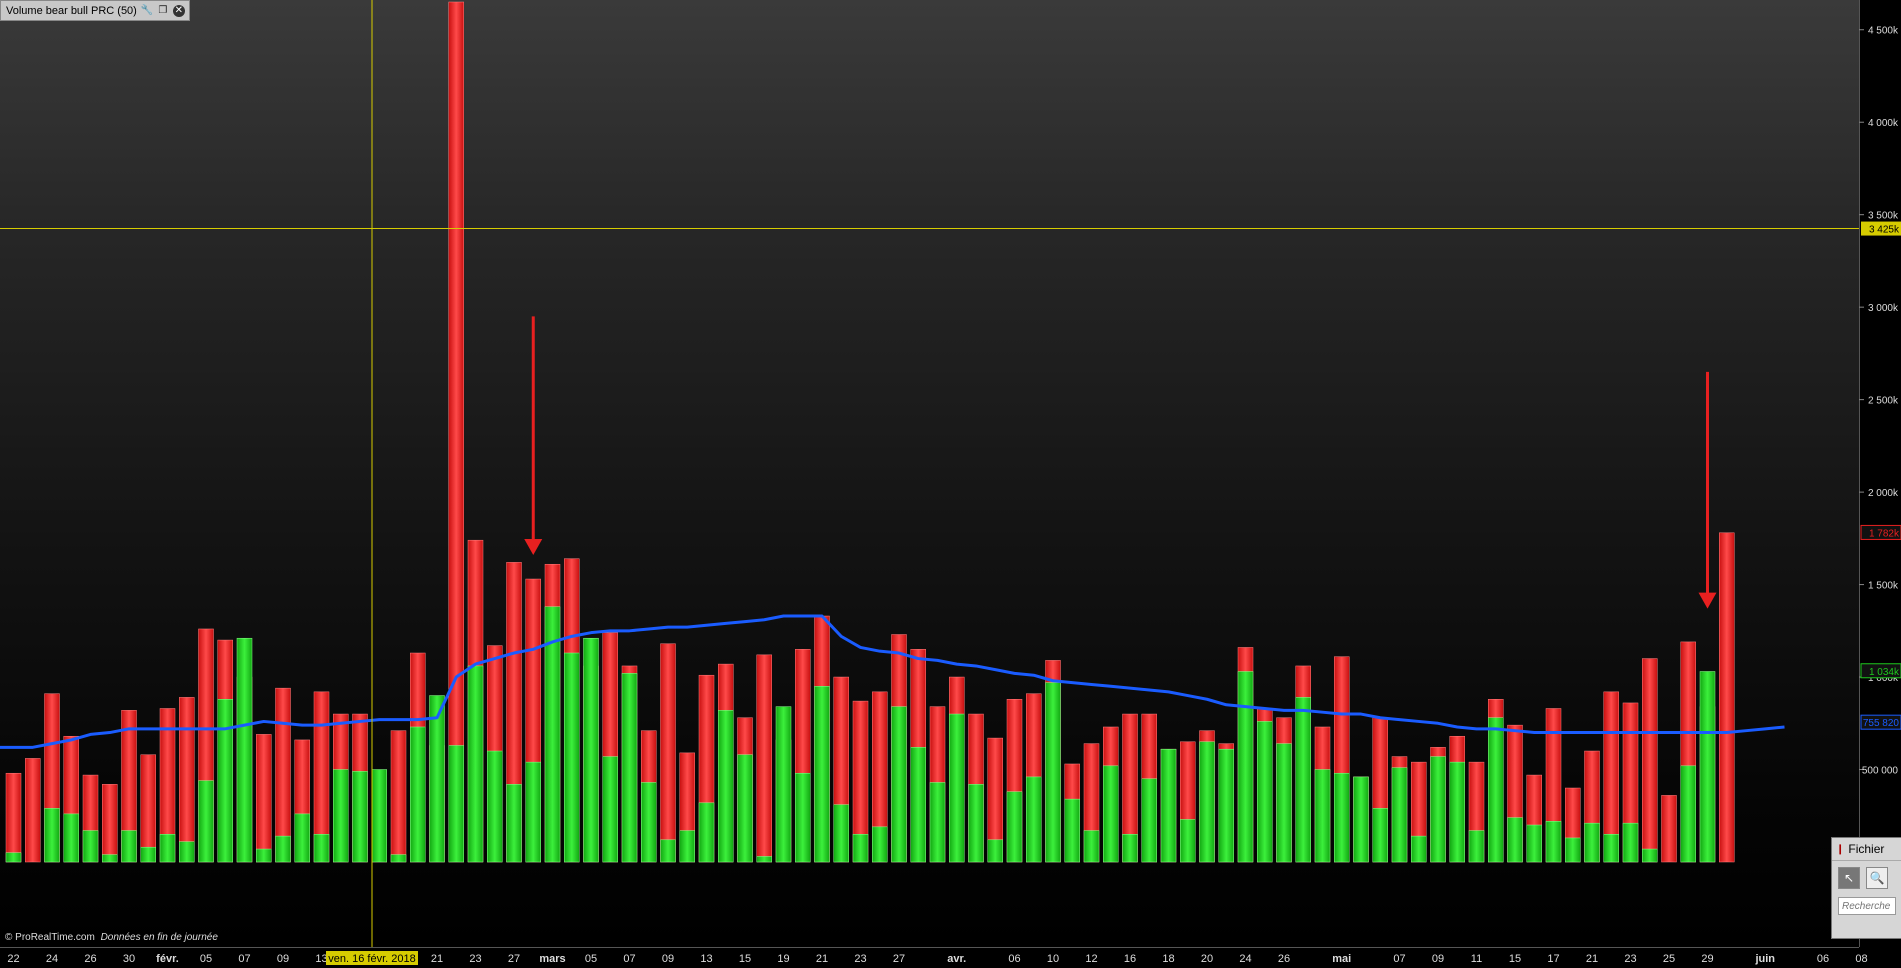  What do you see at coordinates (71, 10) in the screenshot?
I see `indicator-title: Volume bear bull PRC (50)` at bounding box center [71, 10].